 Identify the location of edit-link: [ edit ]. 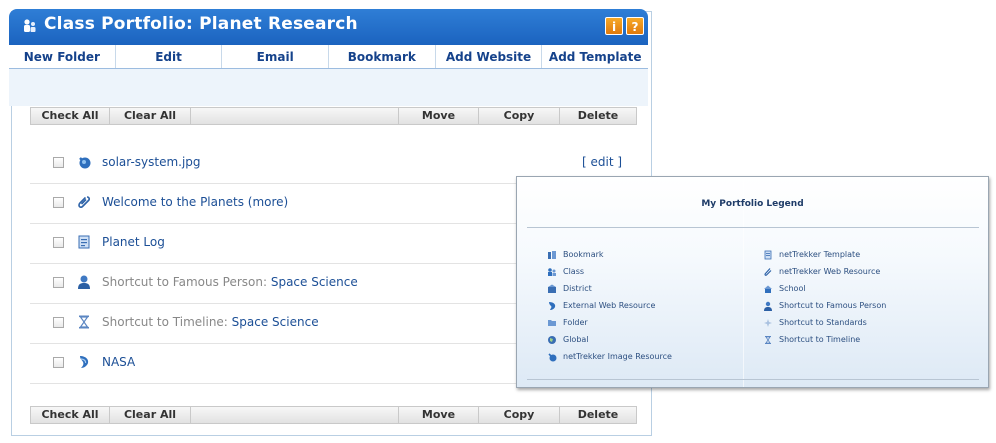
(602, 162).